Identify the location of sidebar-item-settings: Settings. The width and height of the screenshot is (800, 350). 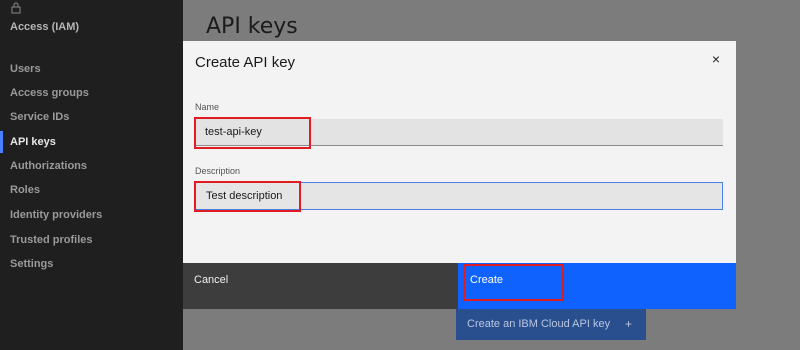
(91, 264).